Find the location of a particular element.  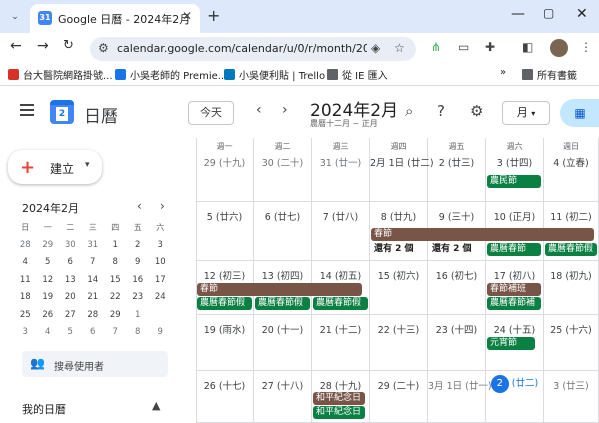

day-number: 16 (初七) is located at coordinates (456, 275).